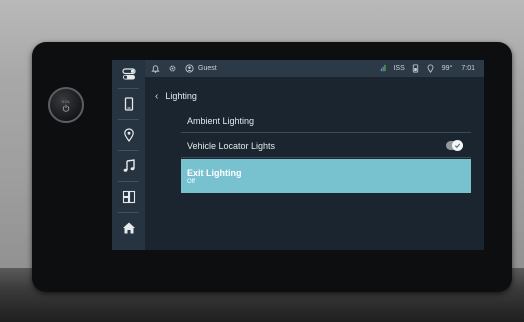 The height and width of the screenshot is (322, 524). Describe the element at coordinates (383, 69) in the screenshot. I see `signal-icon` at that location.